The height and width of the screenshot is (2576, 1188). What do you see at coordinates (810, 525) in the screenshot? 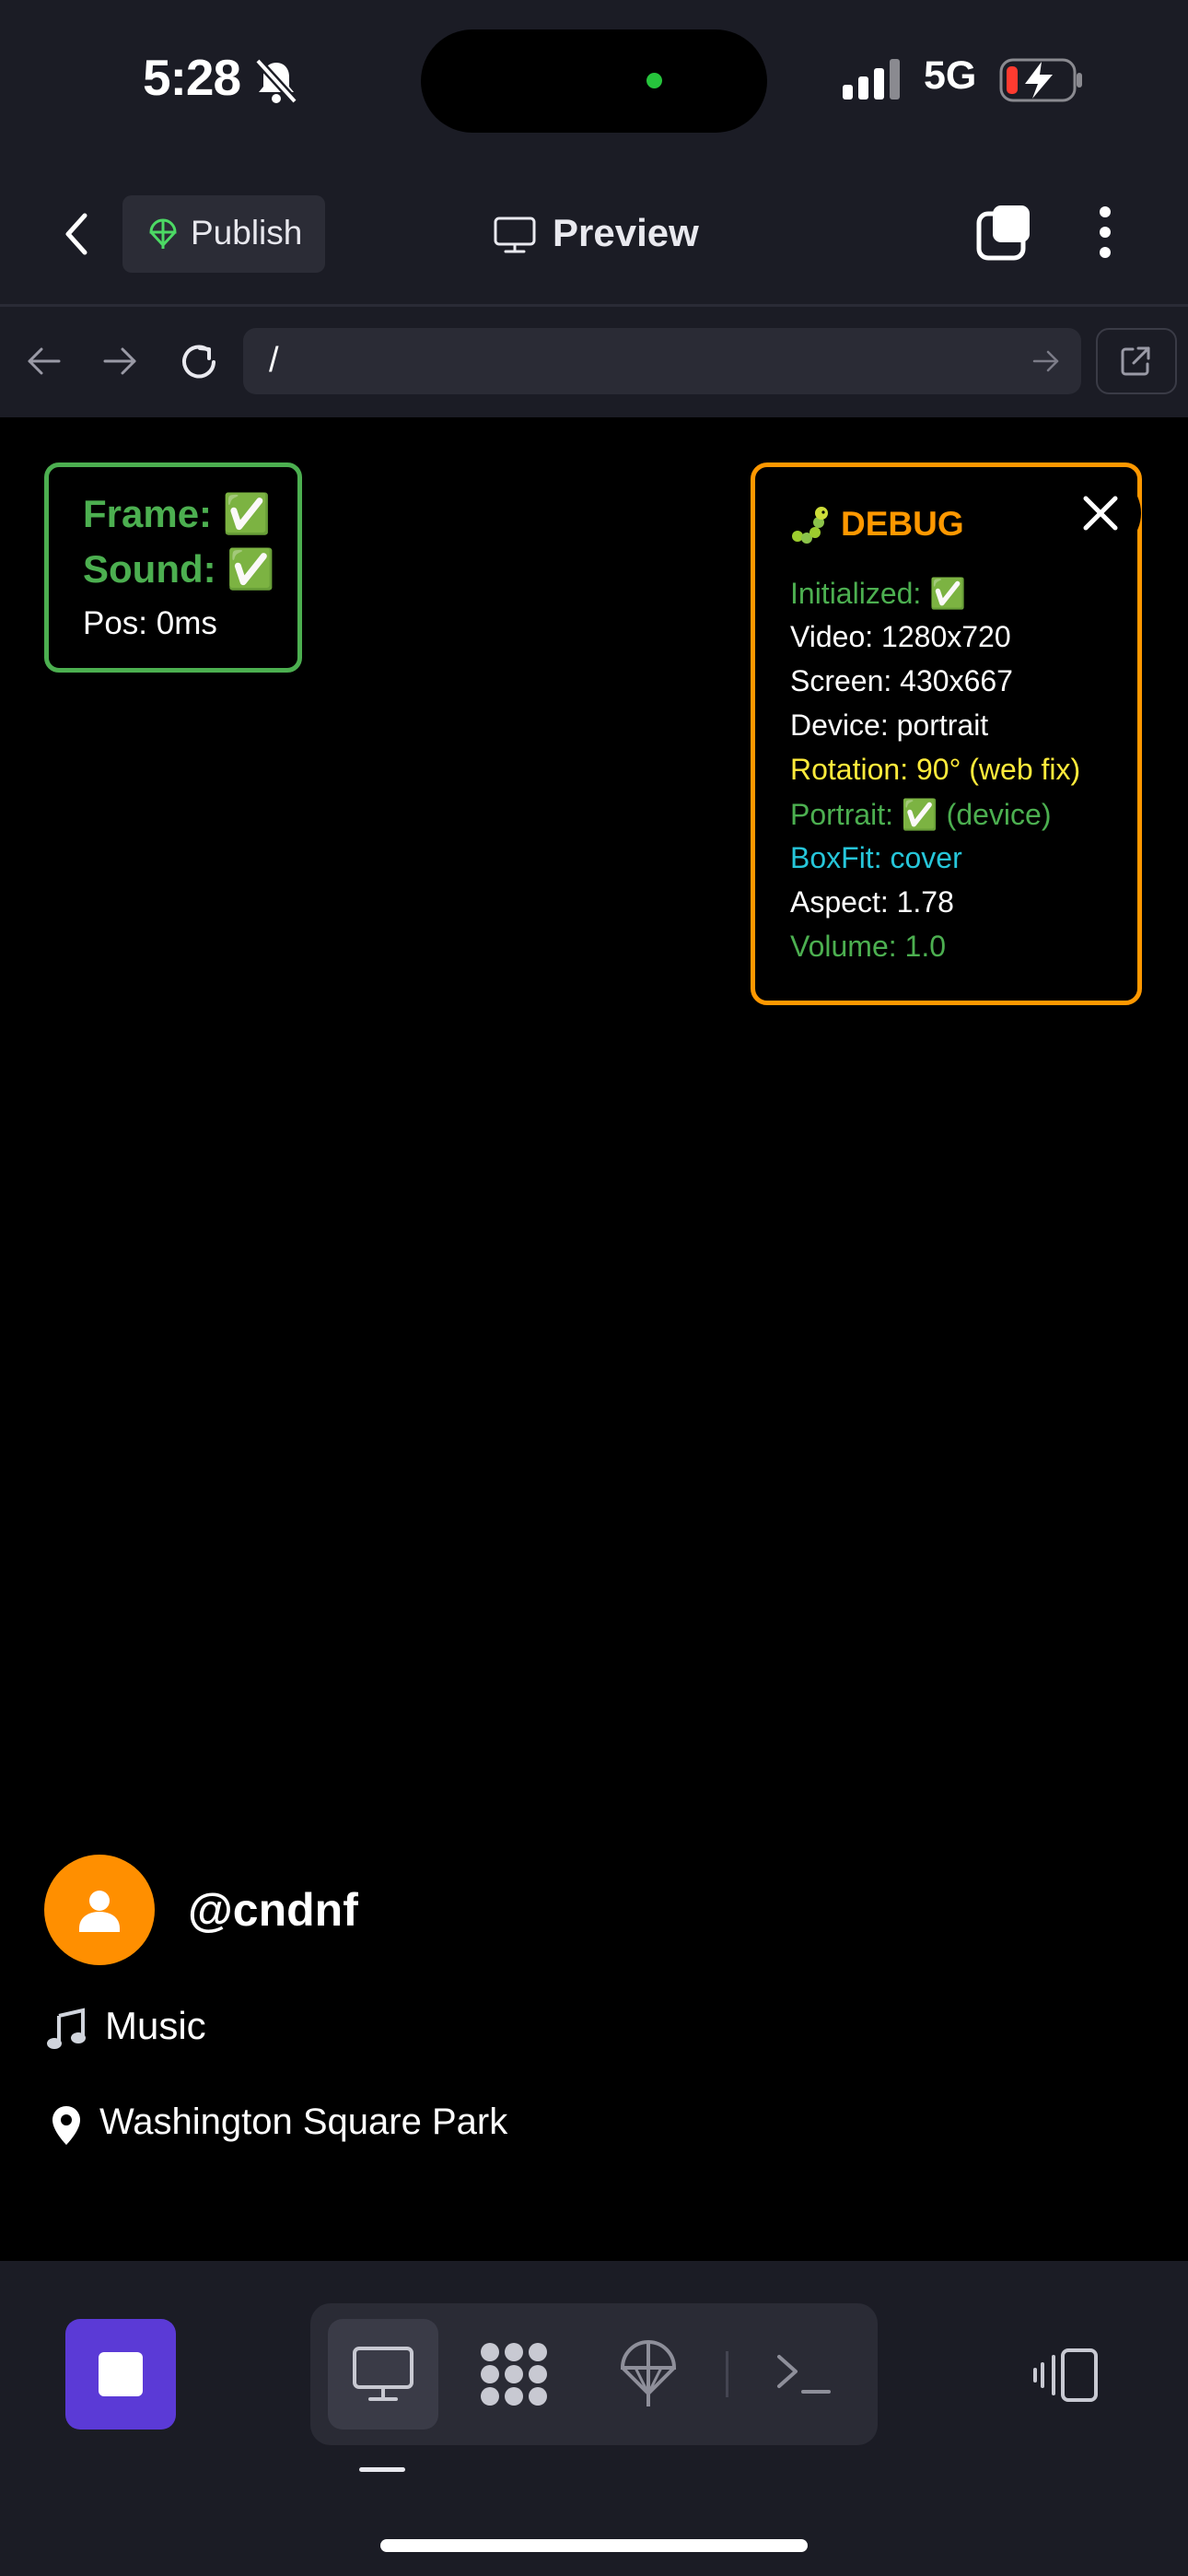
I see `bug-icon` at bounding box center [810, 525].